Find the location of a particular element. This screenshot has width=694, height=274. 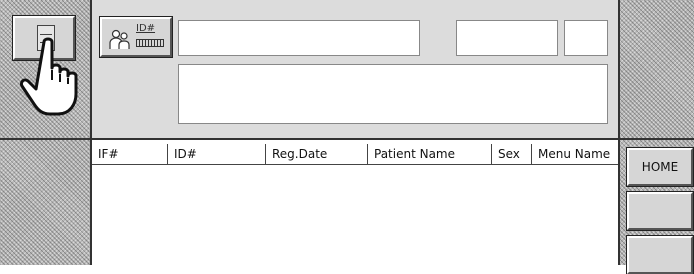

column-header-id: ID# is located at coordinates (217, 154).